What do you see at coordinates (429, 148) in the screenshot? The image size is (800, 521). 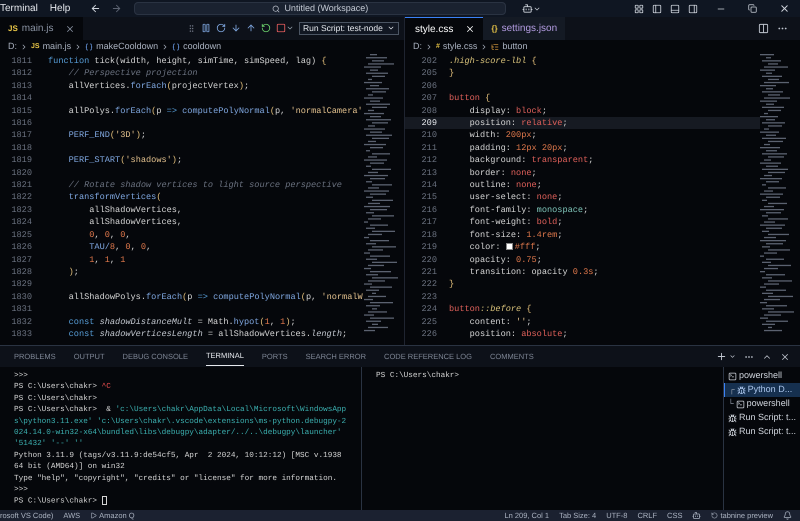 I see `line-number: 211` at bounding box center [429, 148].